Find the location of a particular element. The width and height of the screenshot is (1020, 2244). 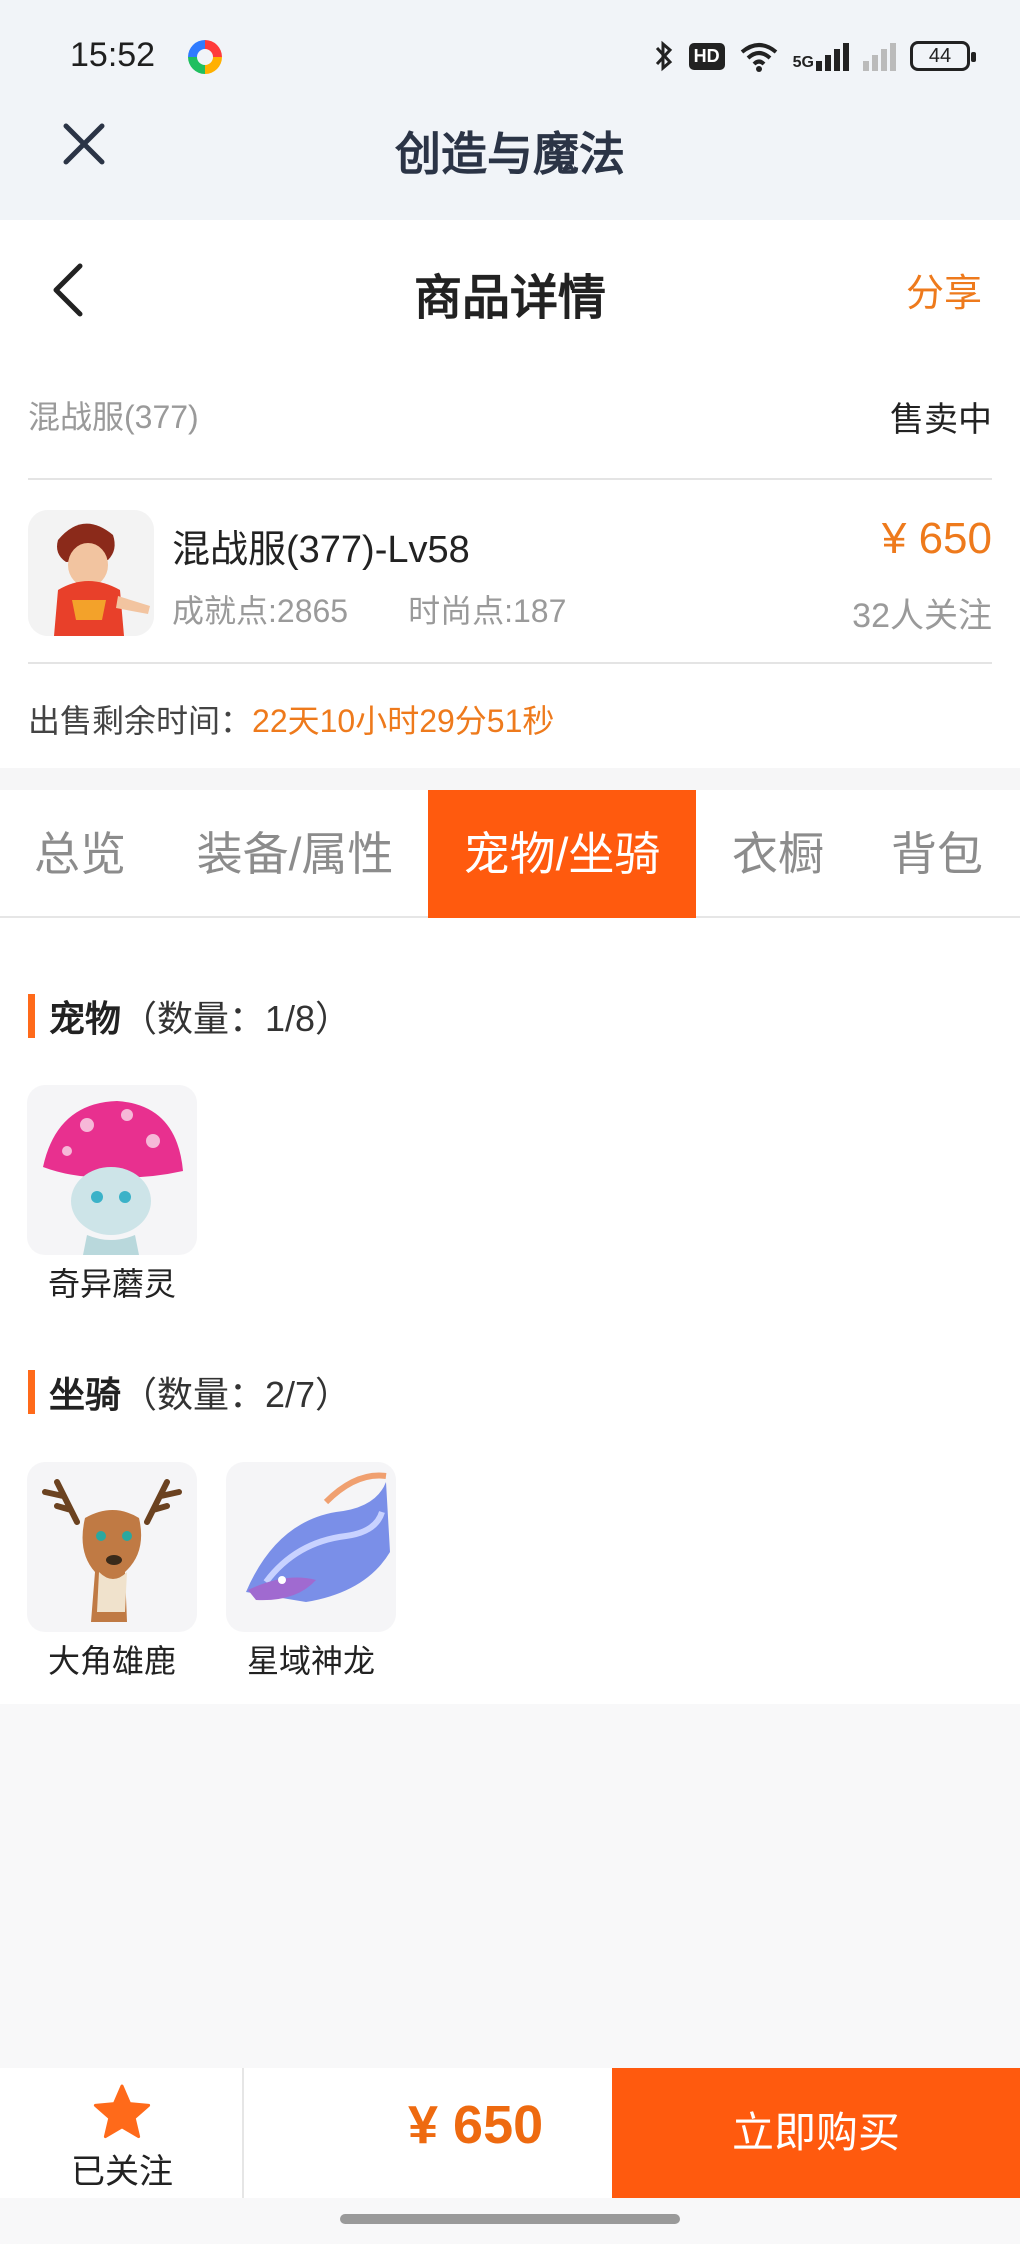

mount-name: 星域神龙 is located at coordinates (310, 1661).